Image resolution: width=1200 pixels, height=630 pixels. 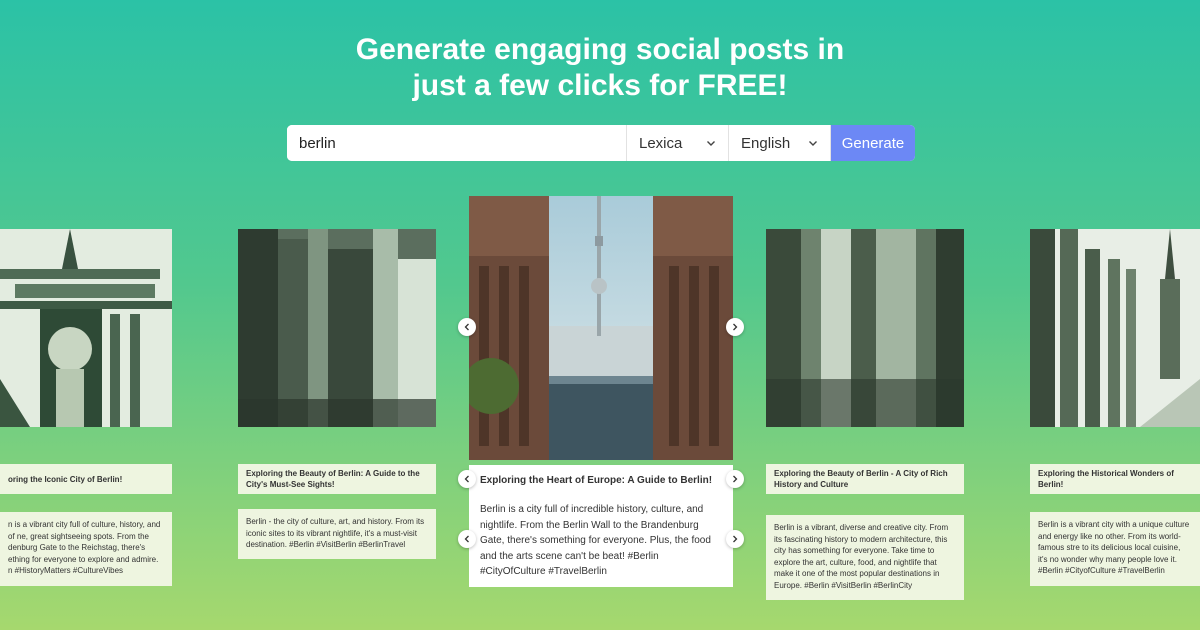 I want to click on search-bar: Lexica English Generate, so click(x=601, y=143).